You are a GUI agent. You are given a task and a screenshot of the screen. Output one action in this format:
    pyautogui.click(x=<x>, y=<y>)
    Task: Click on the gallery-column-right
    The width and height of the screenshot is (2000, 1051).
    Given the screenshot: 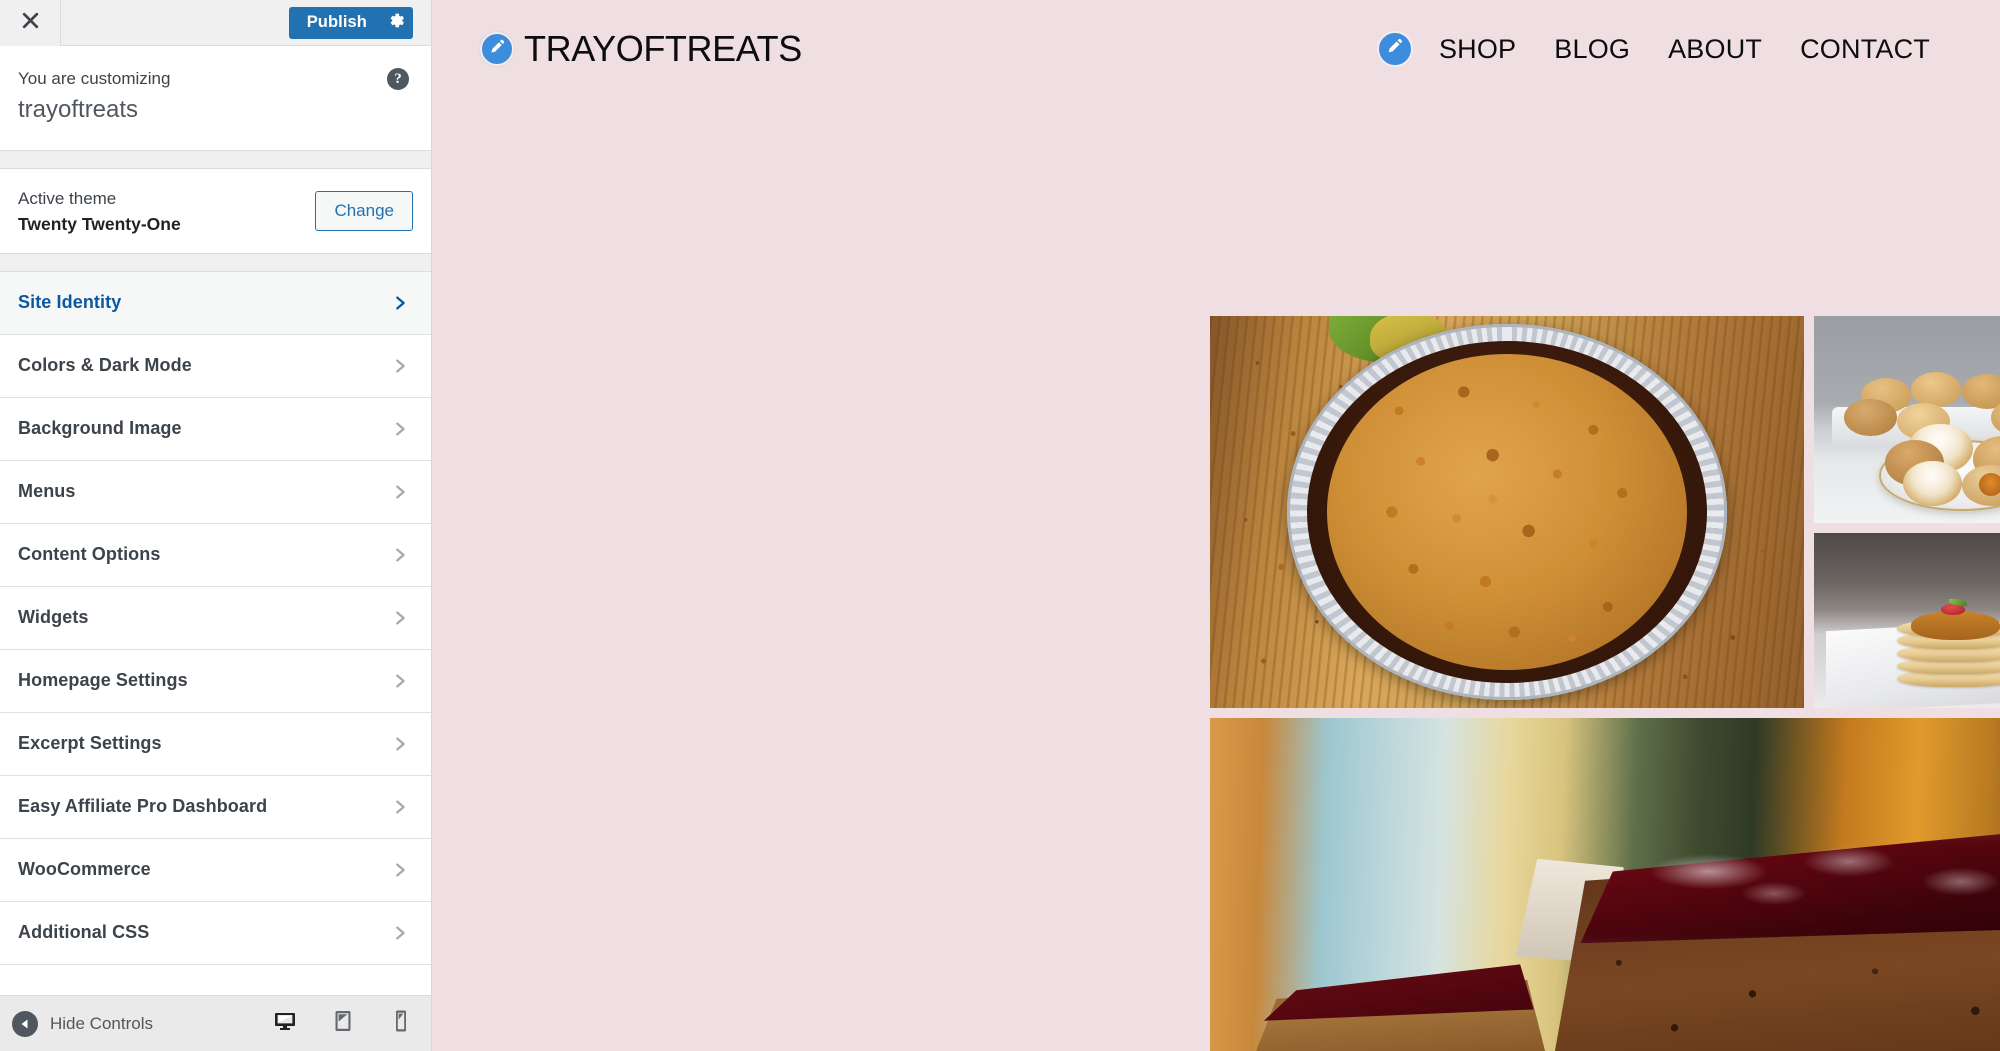 What is the action you would take?
    pyautogui.click(x=1907, y=512)
    